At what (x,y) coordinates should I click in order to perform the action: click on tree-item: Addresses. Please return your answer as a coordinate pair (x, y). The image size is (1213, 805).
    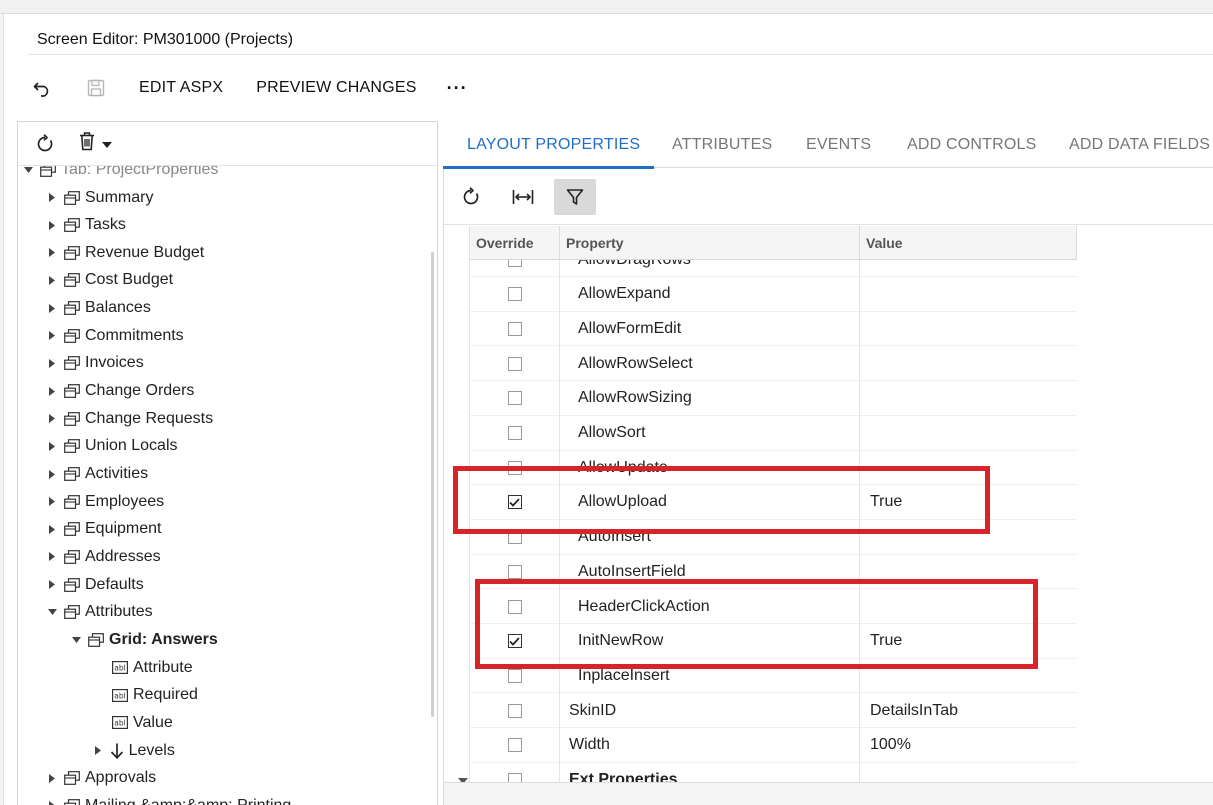
    Looking at the image, I should click on (103, 556).